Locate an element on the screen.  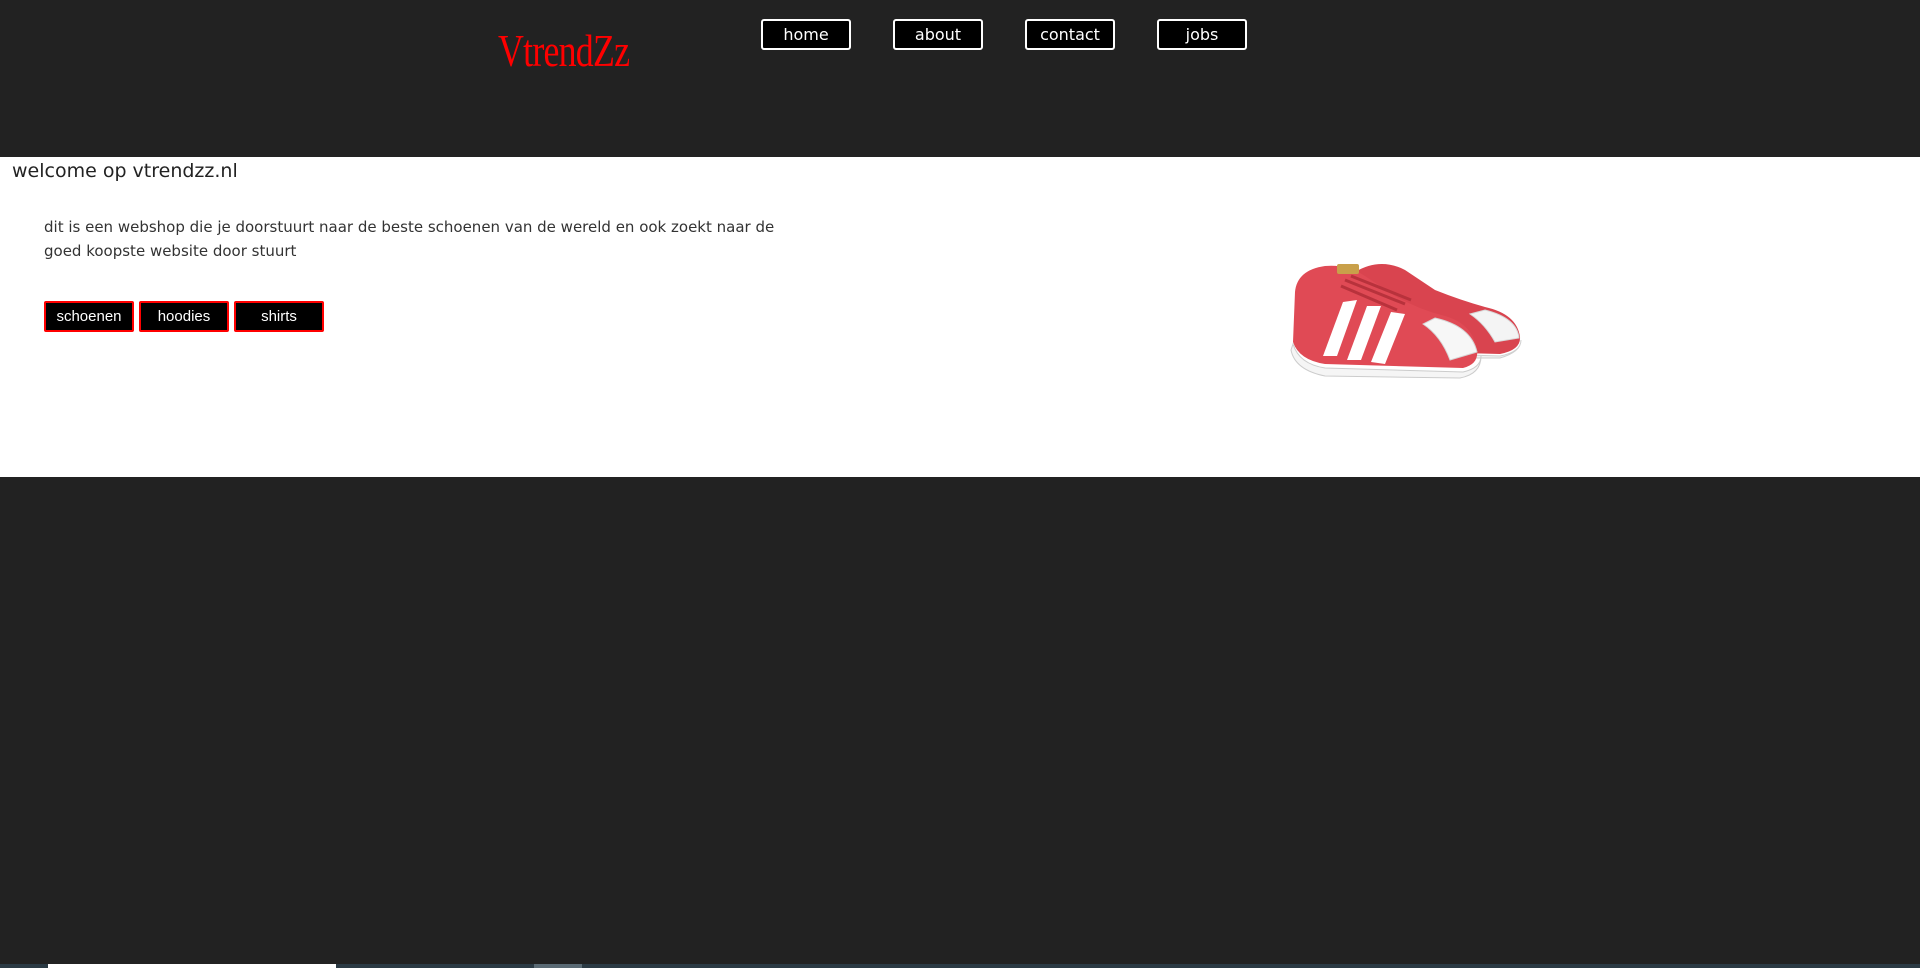
nav-home-button: home is located at coordinates (806, 34).